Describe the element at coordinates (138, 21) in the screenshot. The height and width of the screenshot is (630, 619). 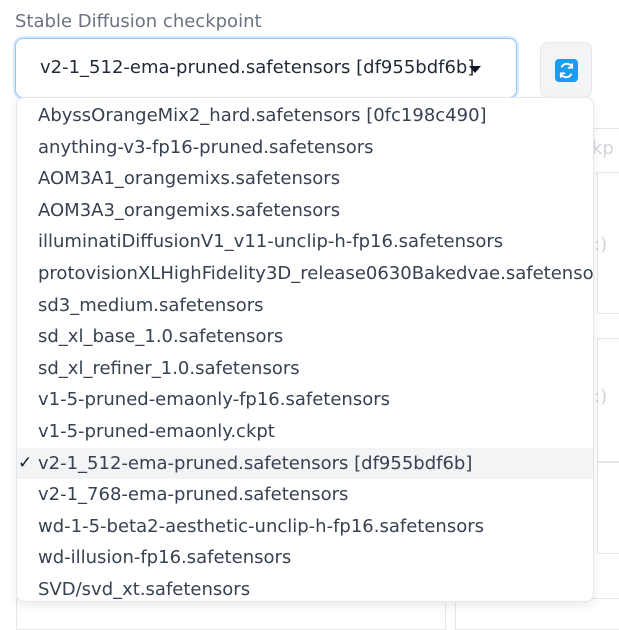
I see `checkpoint-label: Stable Diffusion checkpoint` at that location.